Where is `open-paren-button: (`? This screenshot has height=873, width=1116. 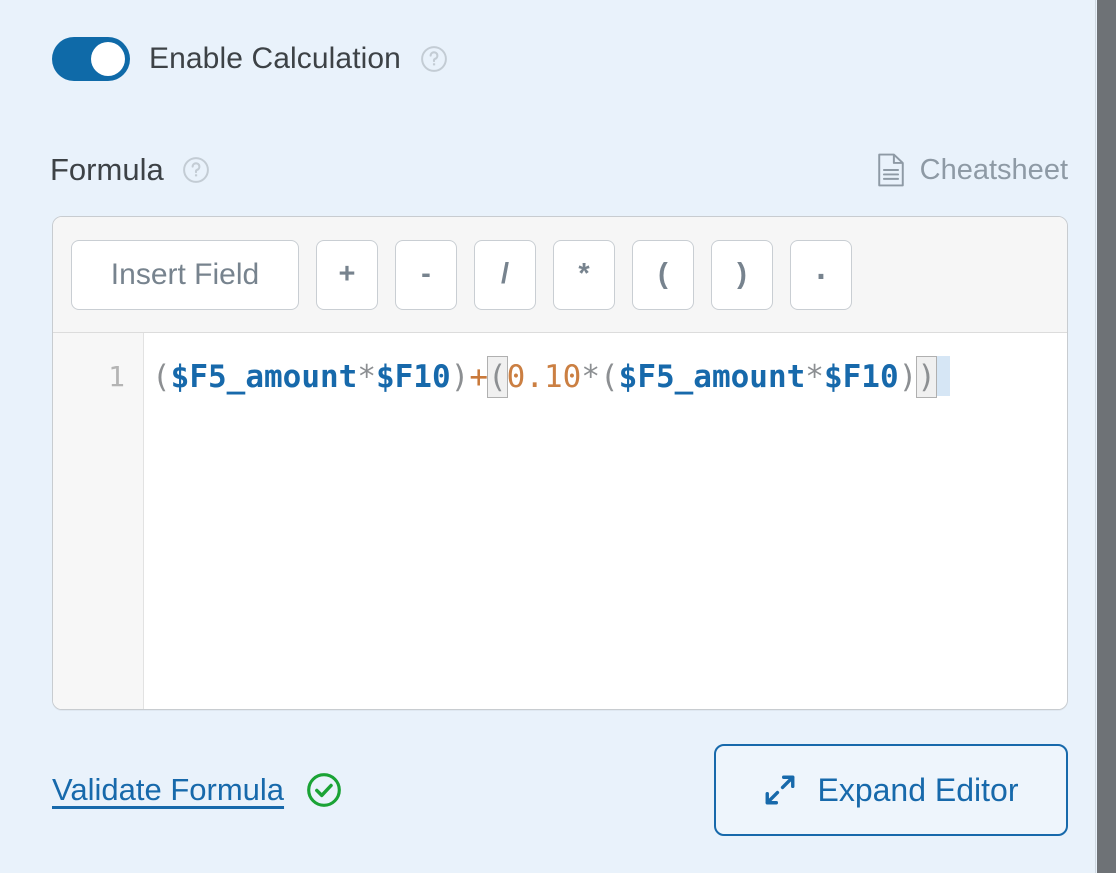 open-paren-button: ( is located at coordinates (663, 274).